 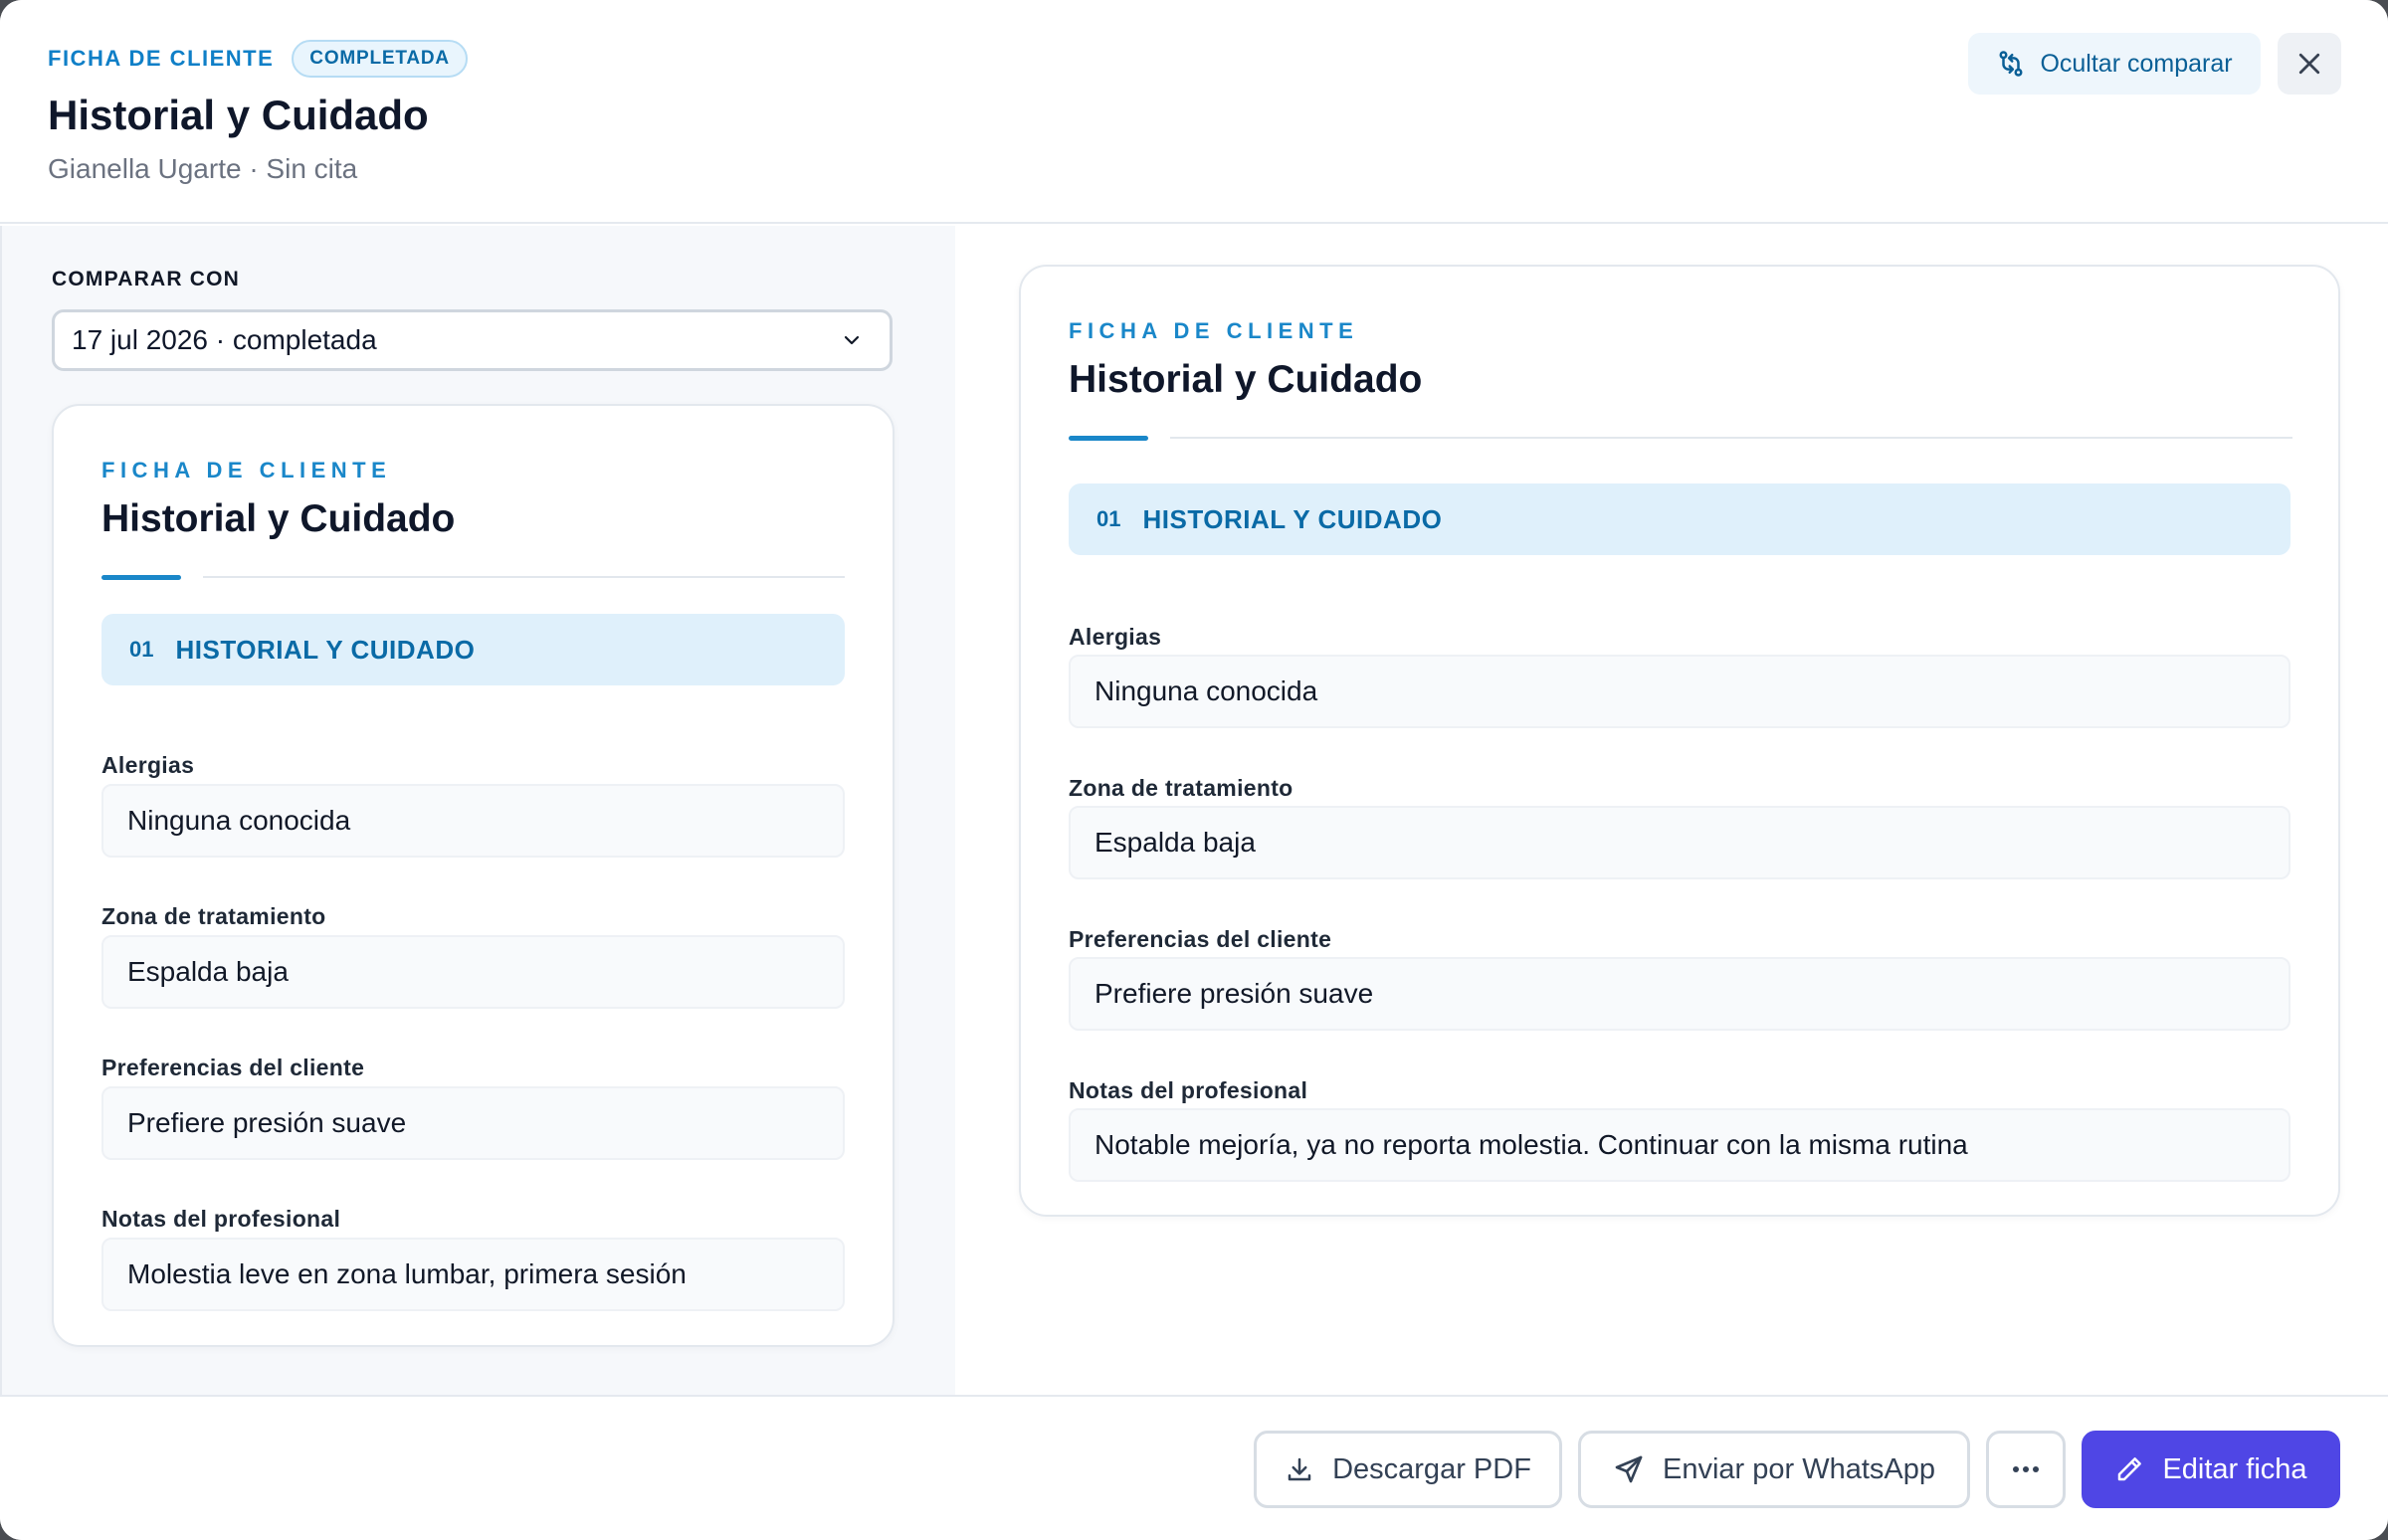 What do you see at coordinates (146, 279) in the screenshot?
I see `compare-label: COMPARAR CON` at bounding box center [146, 279].